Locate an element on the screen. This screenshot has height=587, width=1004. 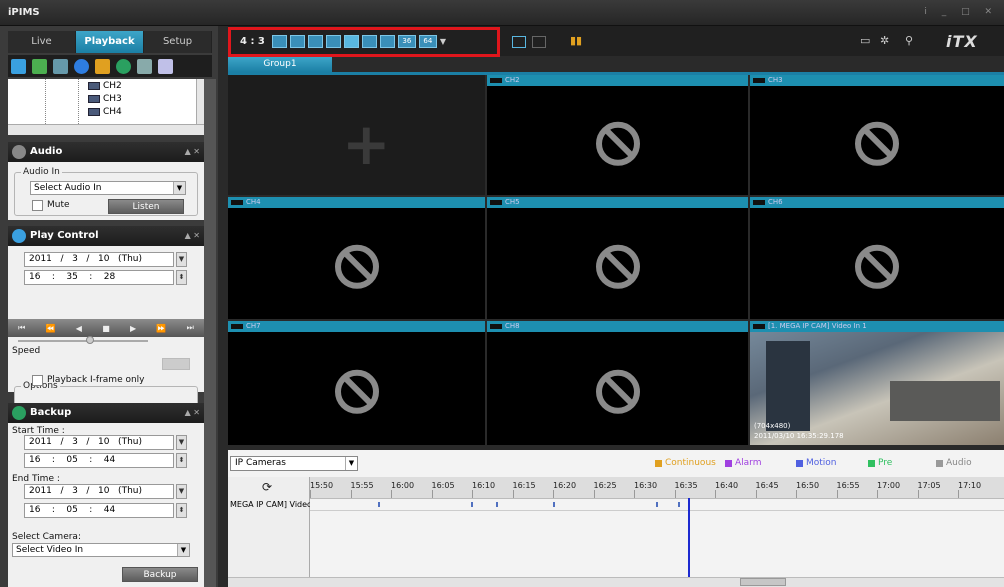
select-camera-label: Select Camera: is located at coordinates (46, 537).